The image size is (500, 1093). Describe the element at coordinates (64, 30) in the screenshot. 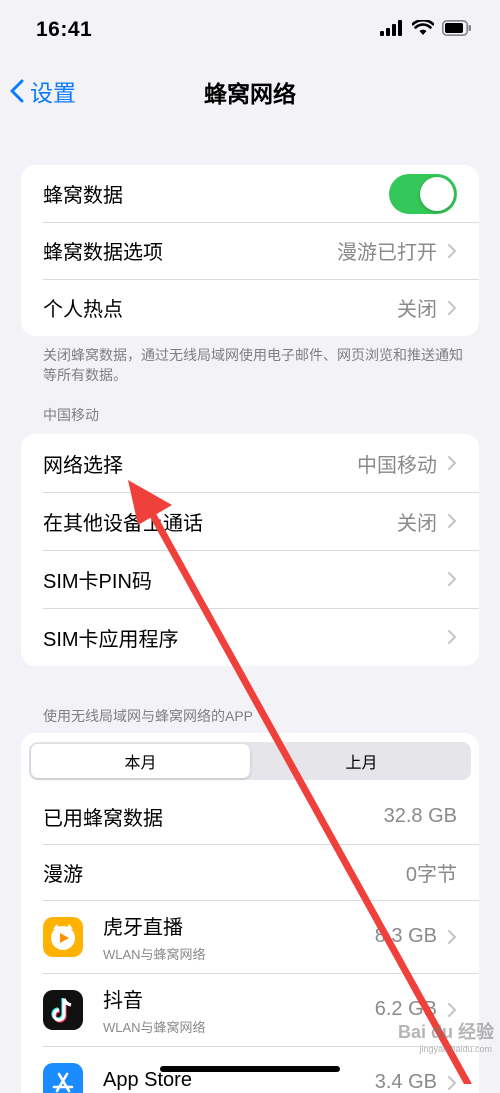

I see `status-time: 16:41` at that location.